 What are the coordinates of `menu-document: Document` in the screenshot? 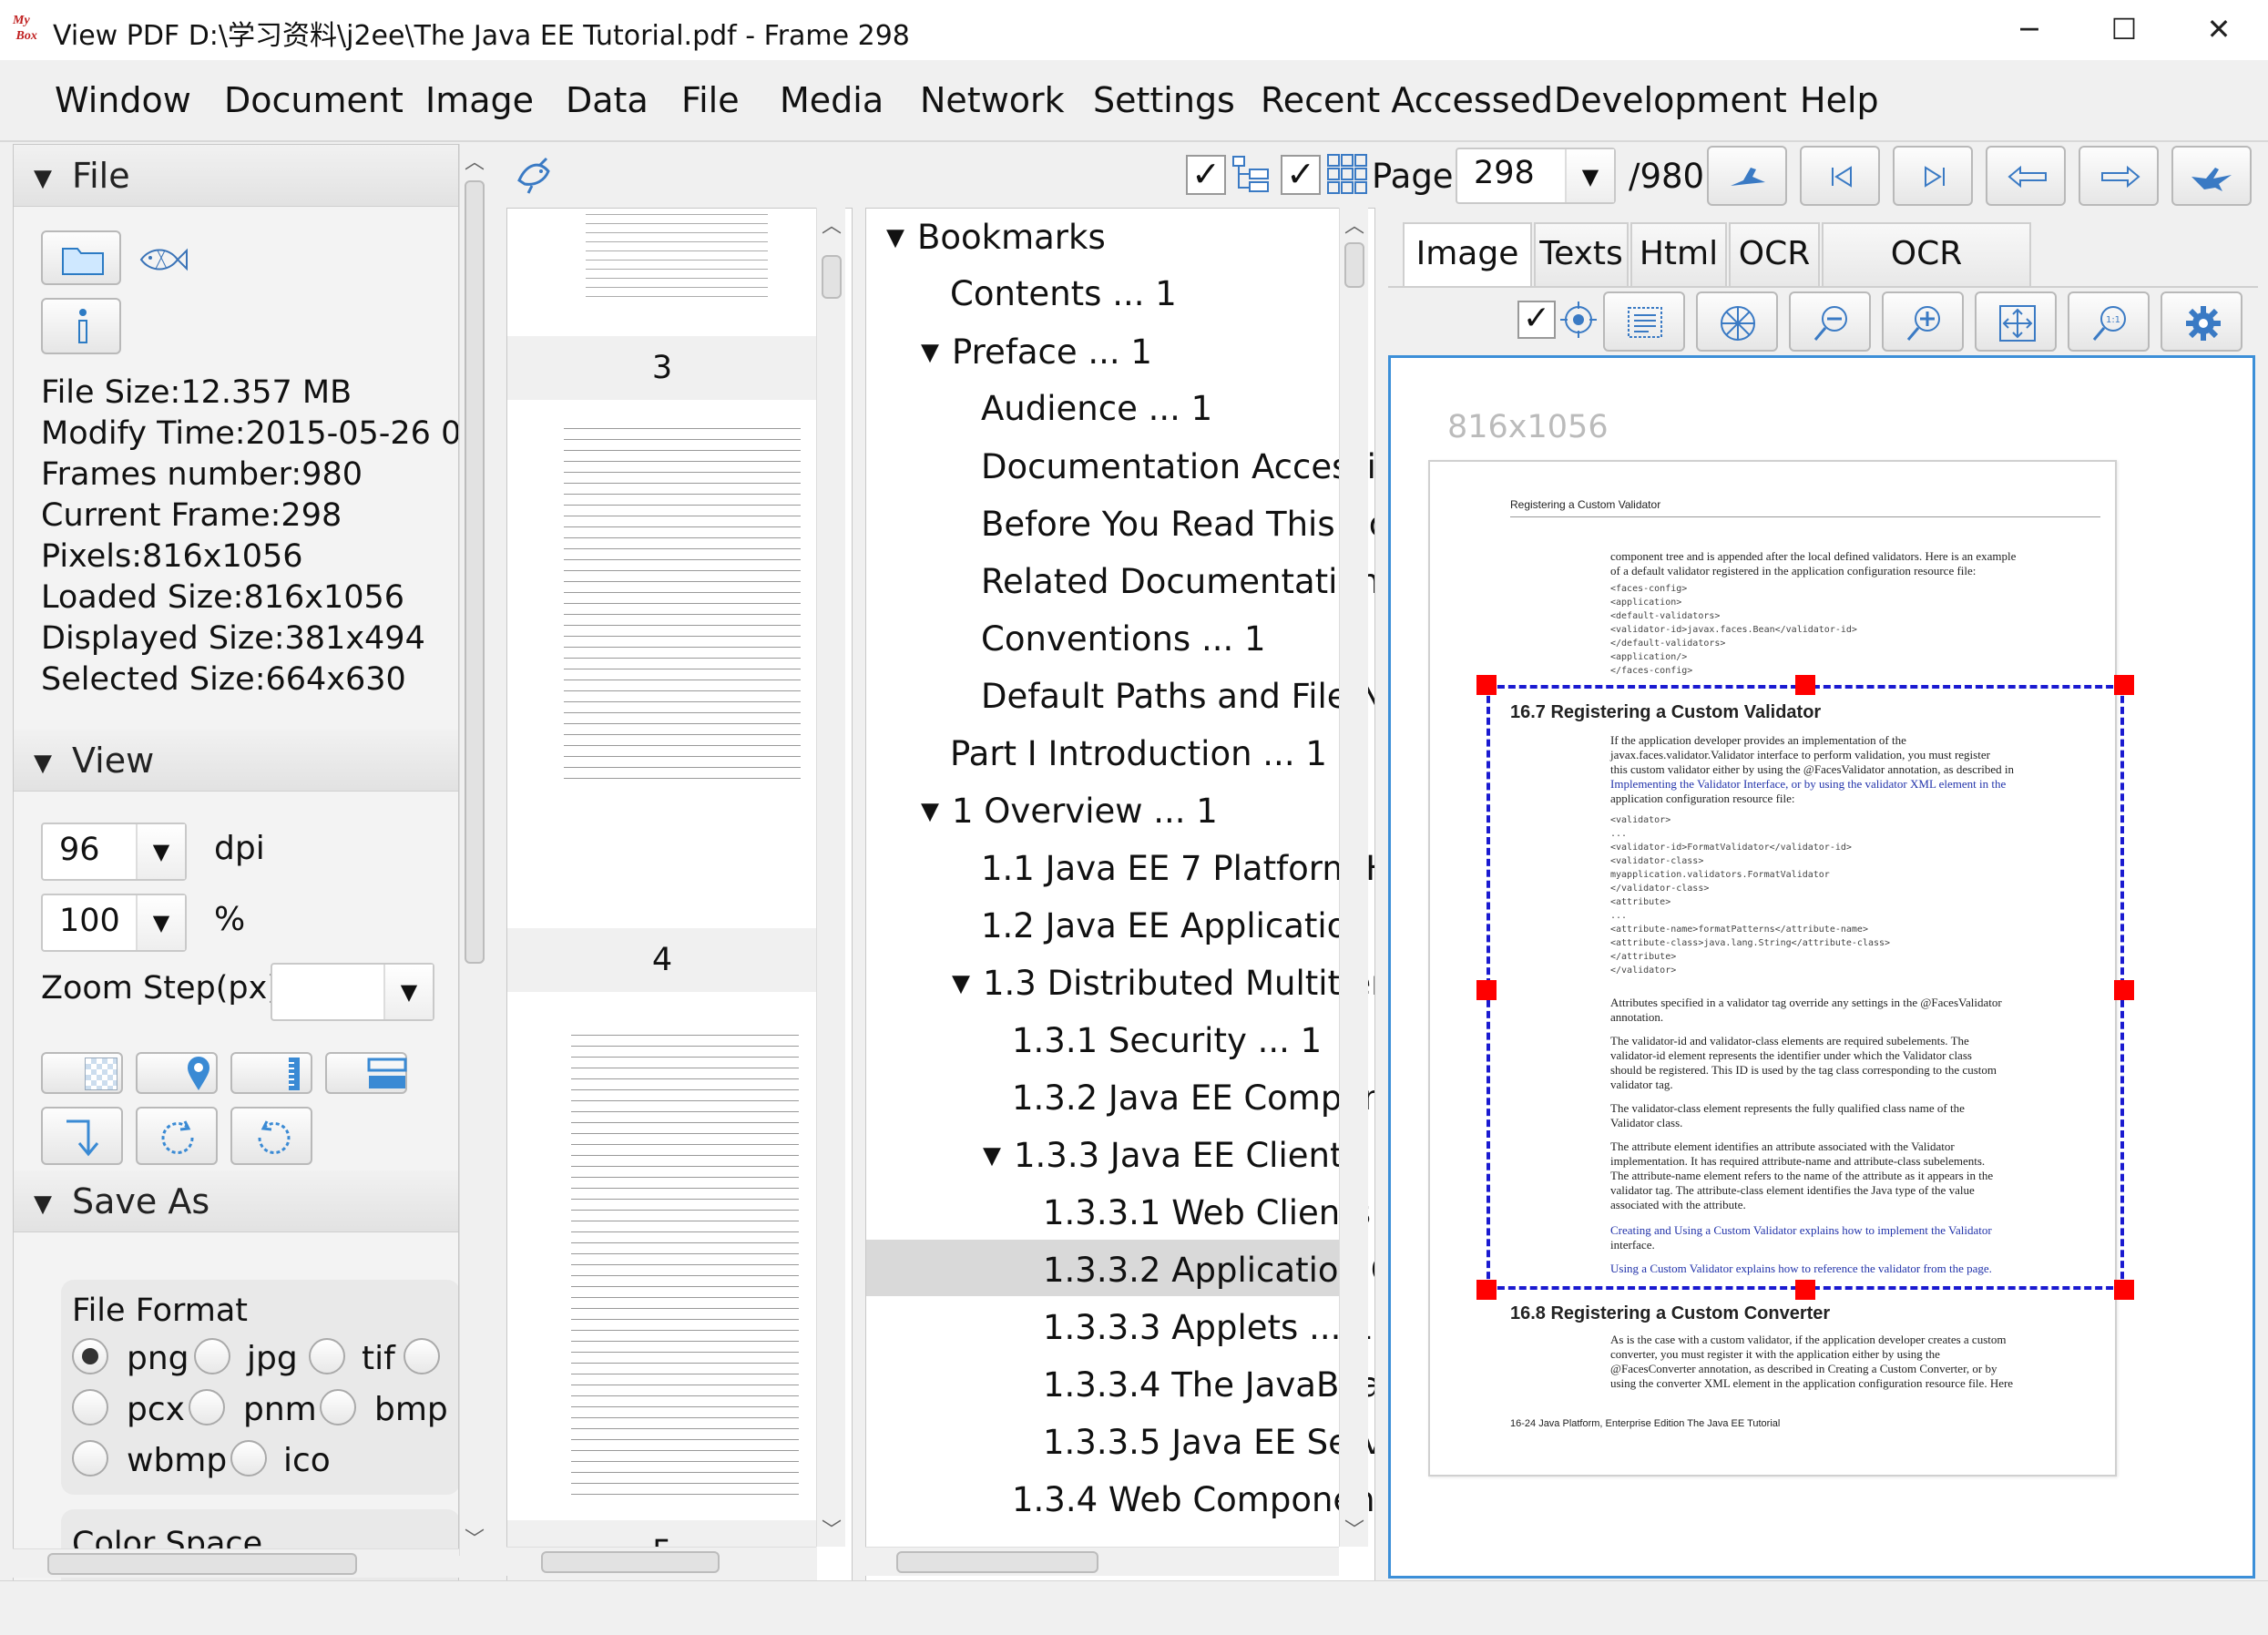 It's located at (314, 100).